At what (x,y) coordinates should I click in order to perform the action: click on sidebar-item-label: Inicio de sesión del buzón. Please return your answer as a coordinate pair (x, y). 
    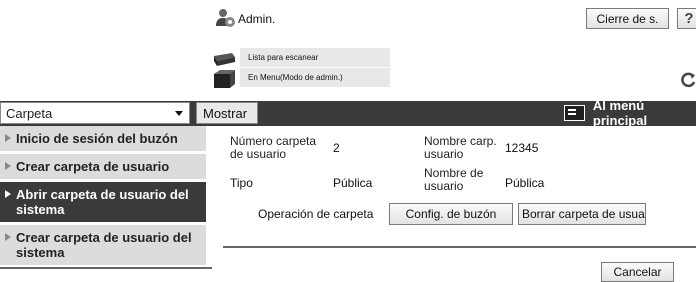
    Looking at the image, I should click on (97, 138).